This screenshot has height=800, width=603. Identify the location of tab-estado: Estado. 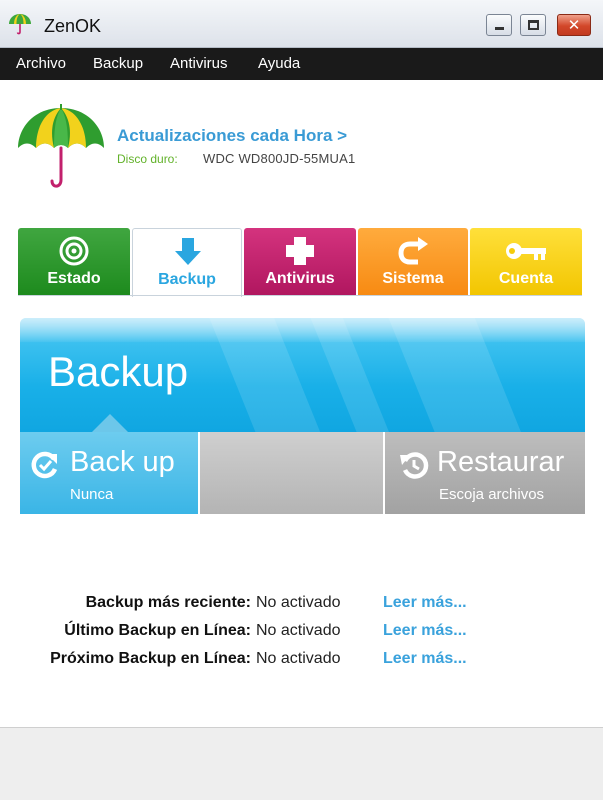
(74, 262).